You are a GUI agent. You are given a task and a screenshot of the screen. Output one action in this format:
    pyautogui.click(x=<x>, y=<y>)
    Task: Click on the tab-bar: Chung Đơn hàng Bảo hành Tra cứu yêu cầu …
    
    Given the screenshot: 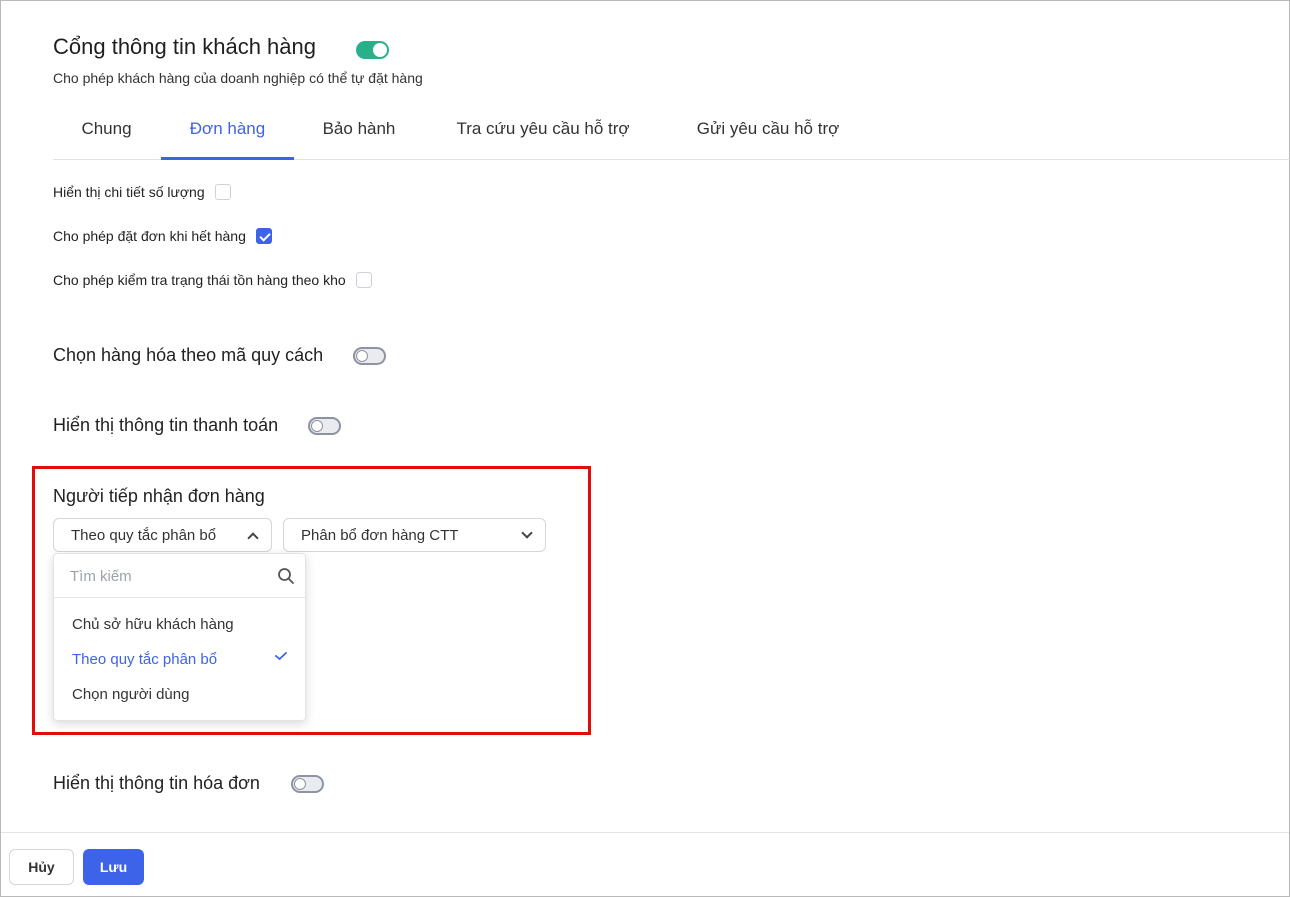 What is the action you would take?
    pyautogui.click(x=671, y=133)
    